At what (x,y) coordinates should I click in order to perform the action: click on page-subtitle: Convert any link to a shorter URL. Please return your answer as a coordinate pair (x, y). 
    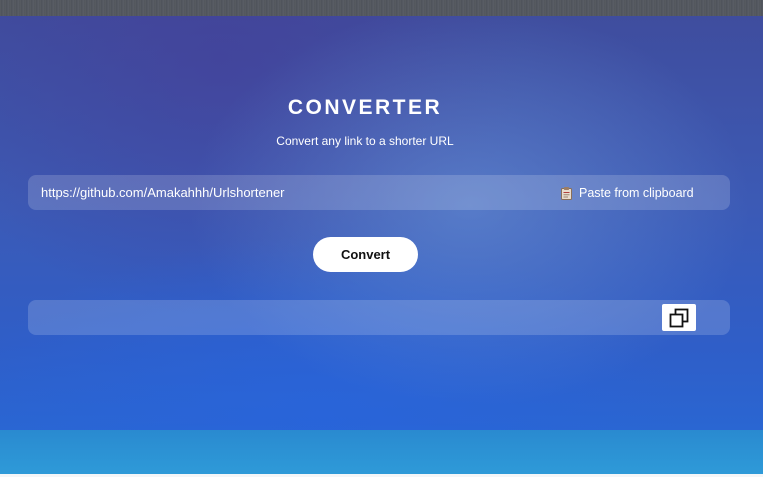
    Looking at the image, I should click on (365, 141).